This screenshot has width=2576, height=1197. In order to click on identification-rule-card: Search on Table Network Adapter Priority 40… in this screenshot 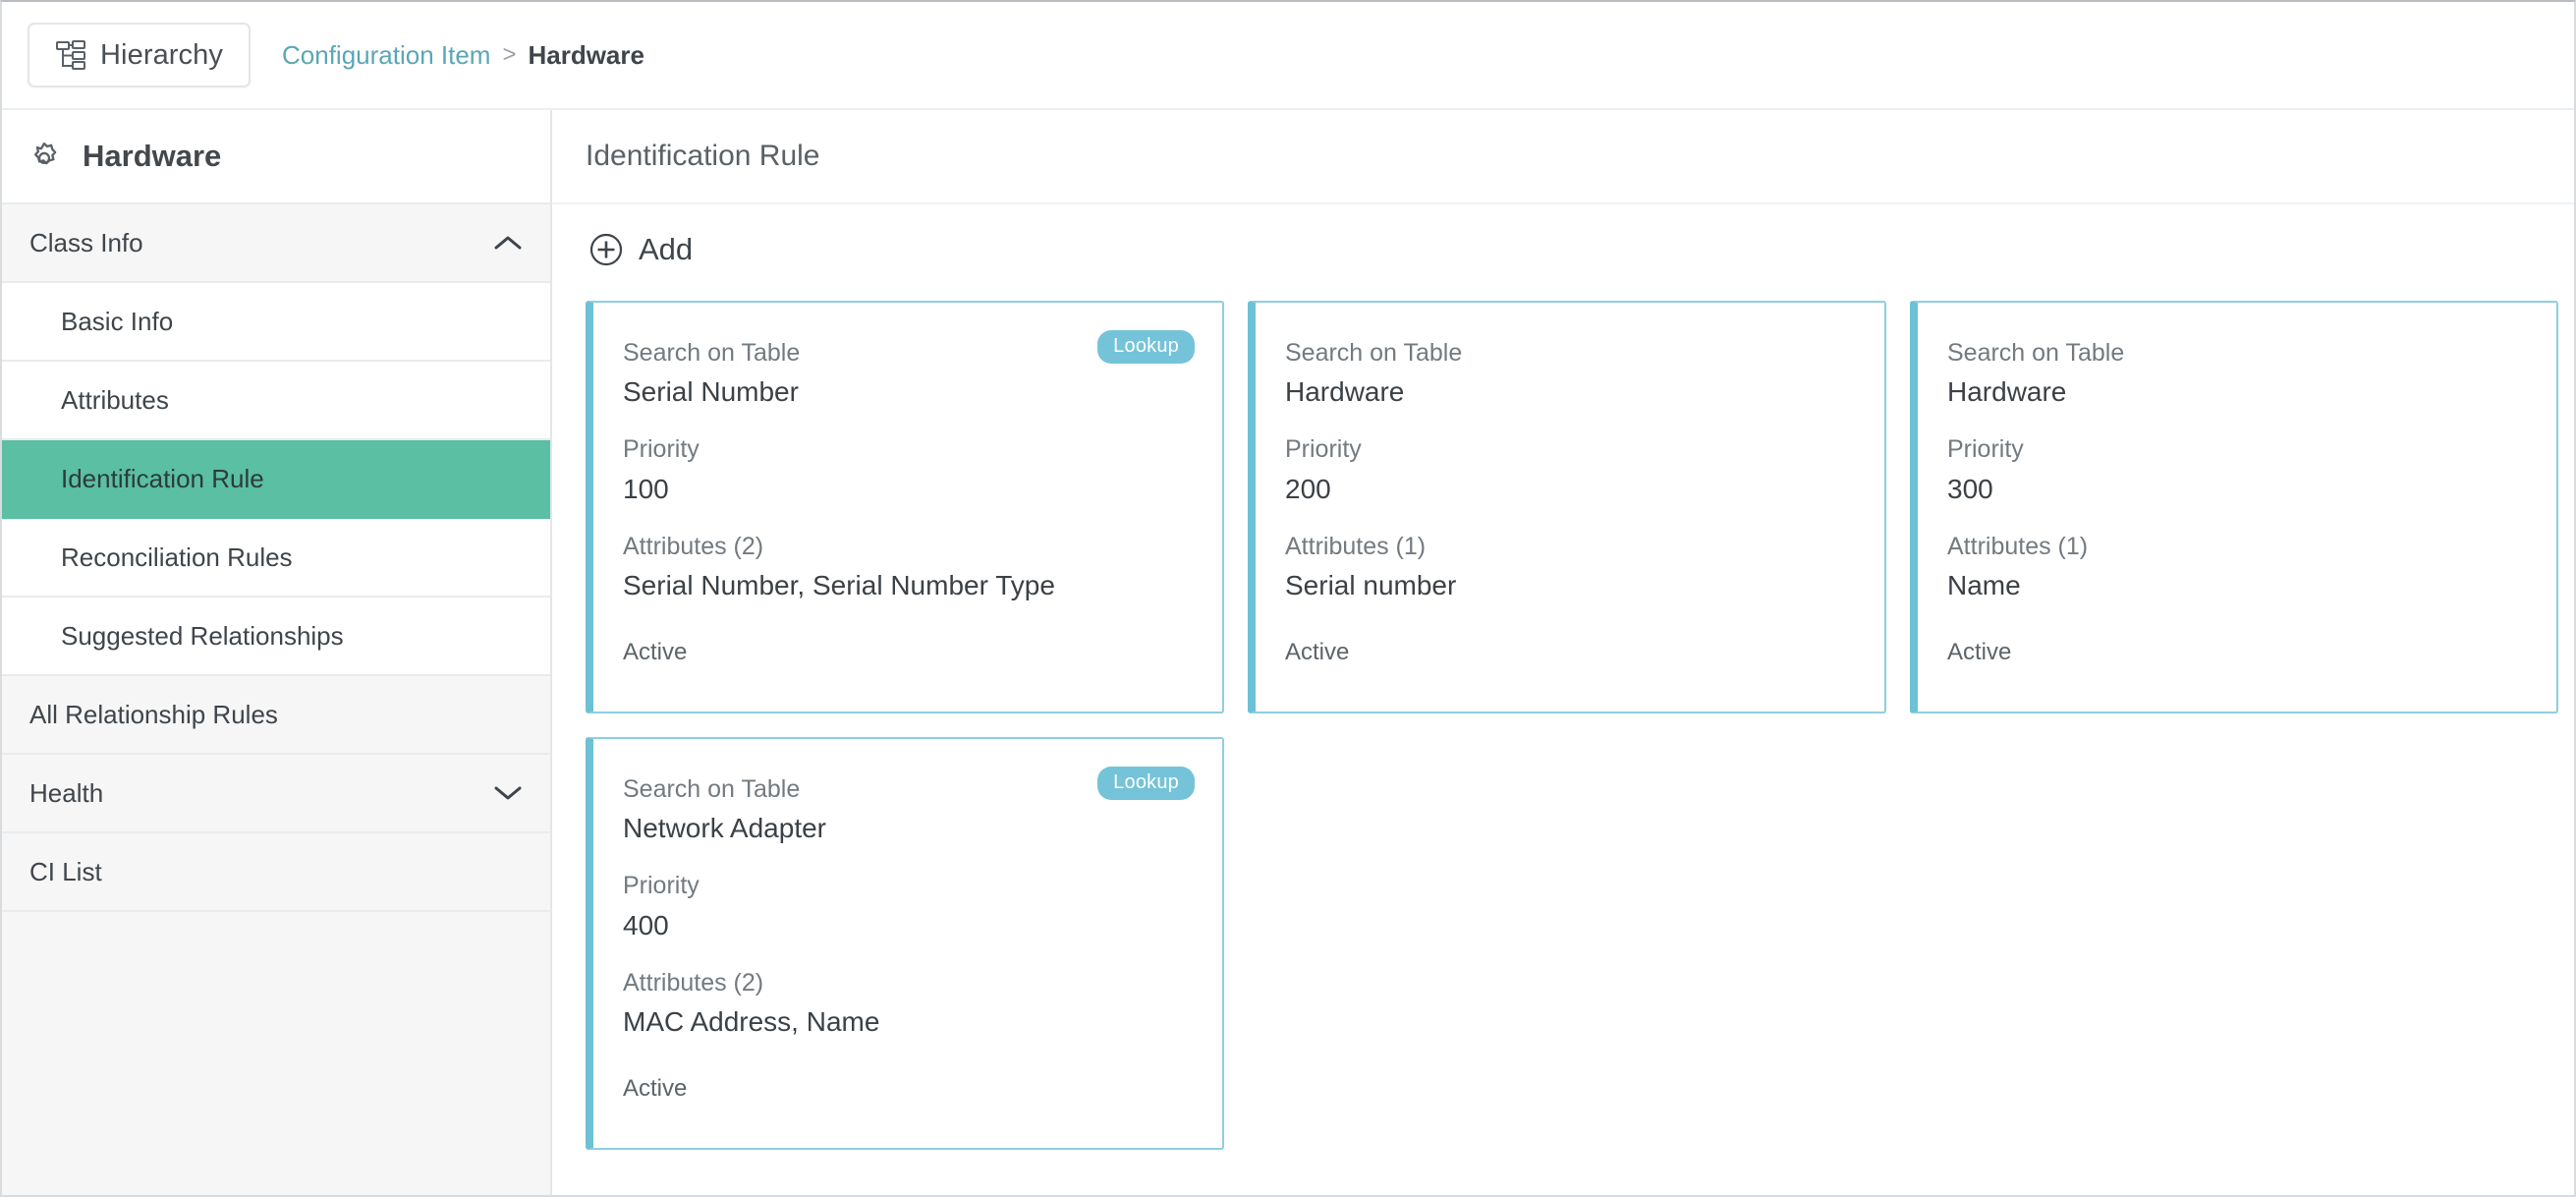, I will do `click(905, 943)`.